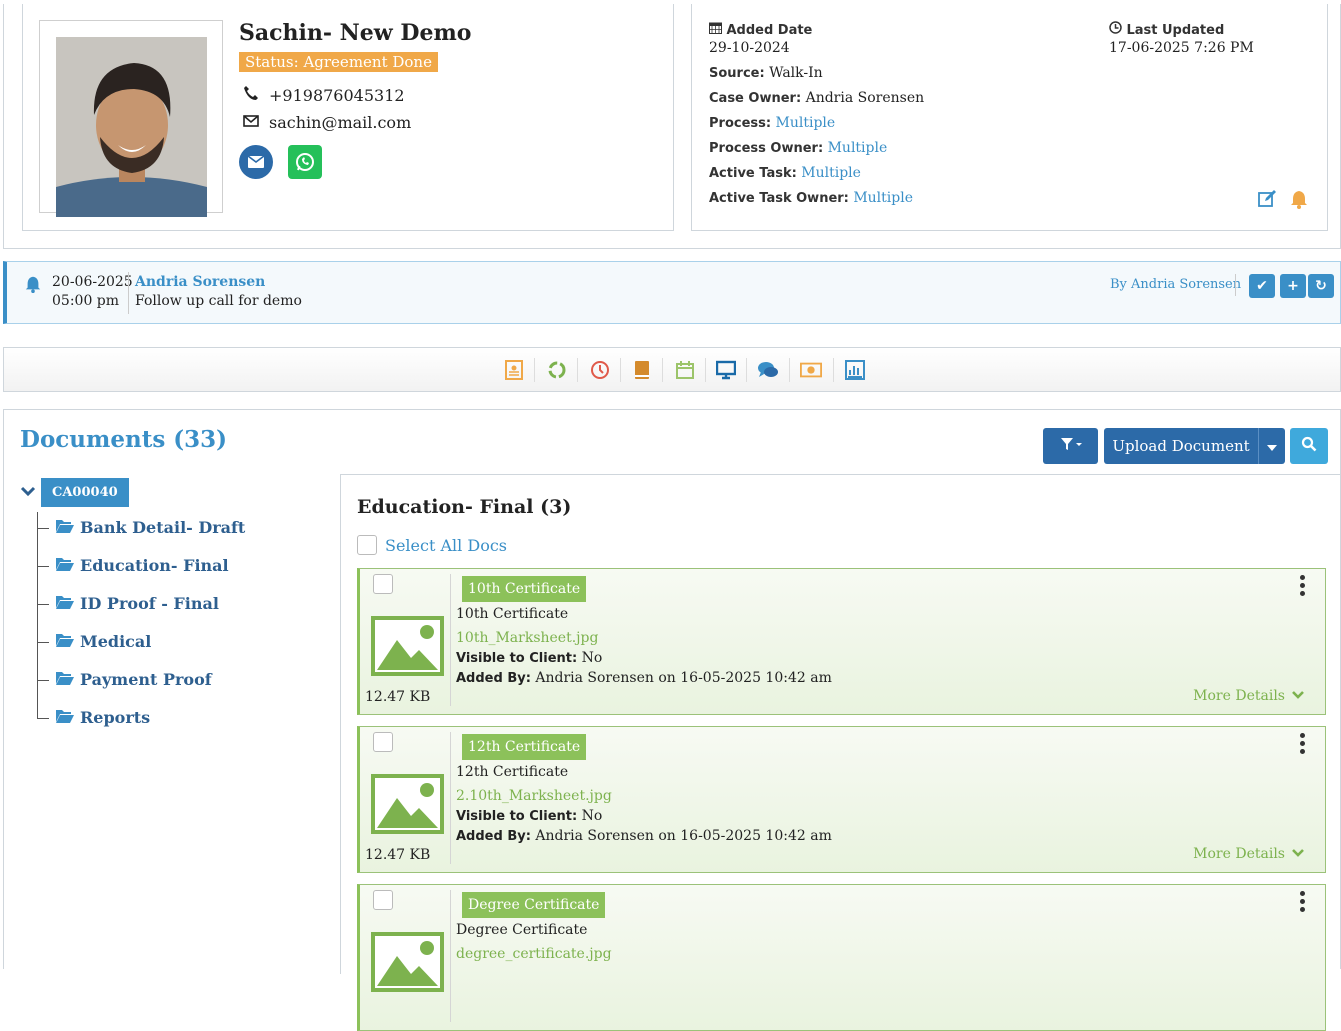  What do you see at coordinates (717, 30) in the screenshot?
I see `calendar-small-icon` at bounding box center [717, 30].